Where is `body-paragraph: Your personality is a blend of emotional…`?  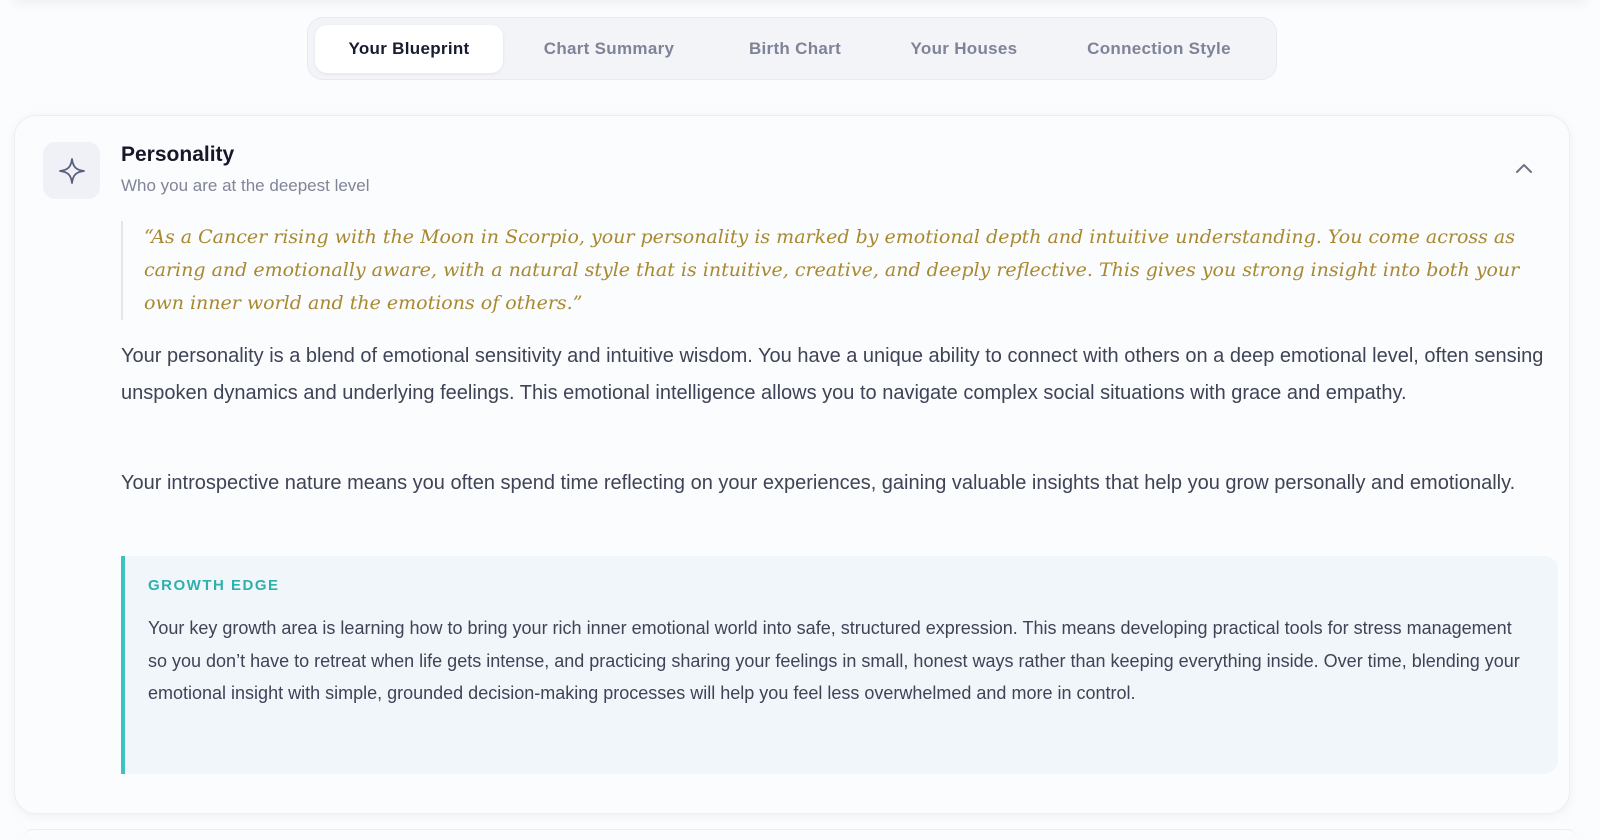 body-paragraph: Your personality is a blend of emotional… is located at coordinates (832, 374).